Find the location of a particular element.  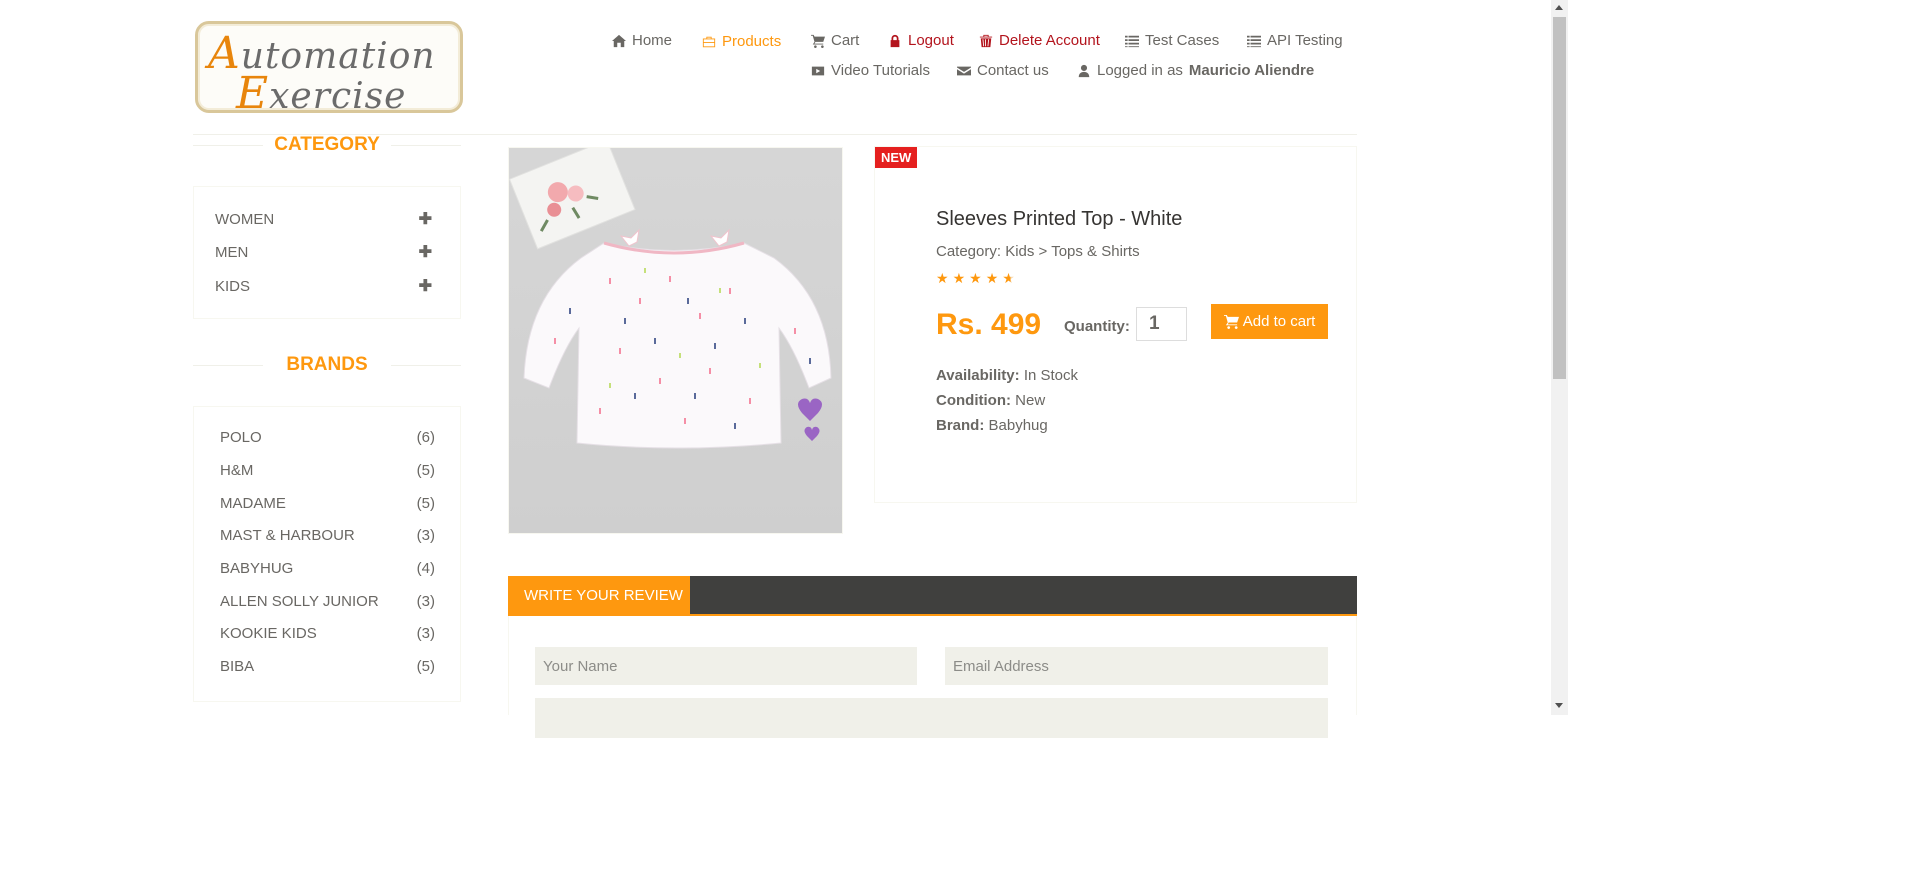

quantity-input is located at coordinates (1161, 324).